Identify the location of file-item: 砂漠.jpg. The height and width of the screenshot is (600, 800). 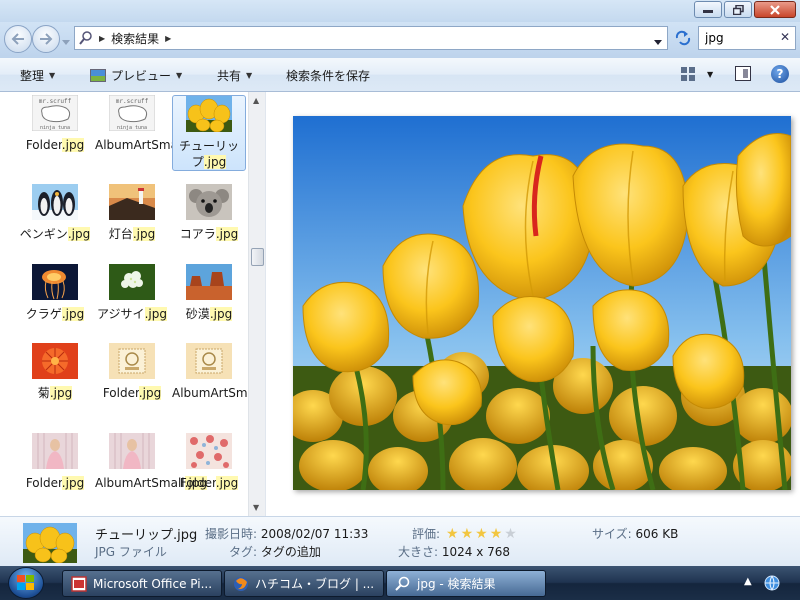
(209, 293).